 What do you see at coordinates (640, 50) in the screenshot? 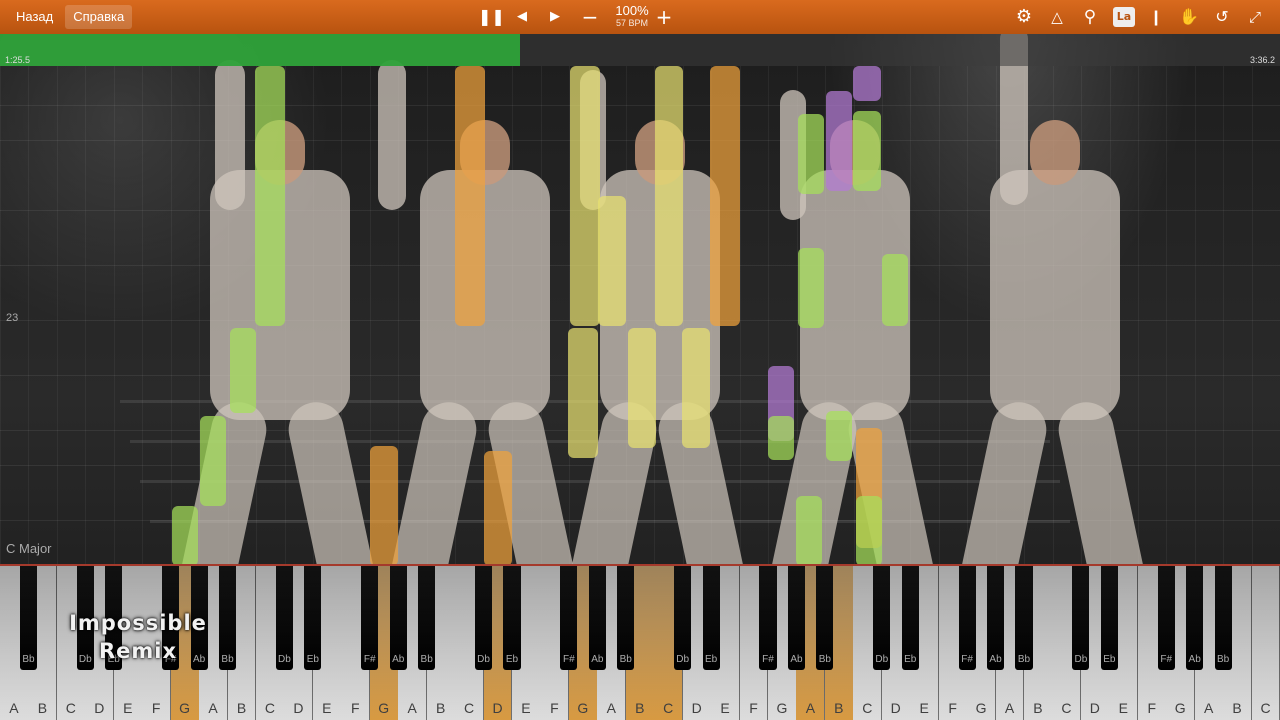
I see `progress-bar` at bounding box center [640, 50].